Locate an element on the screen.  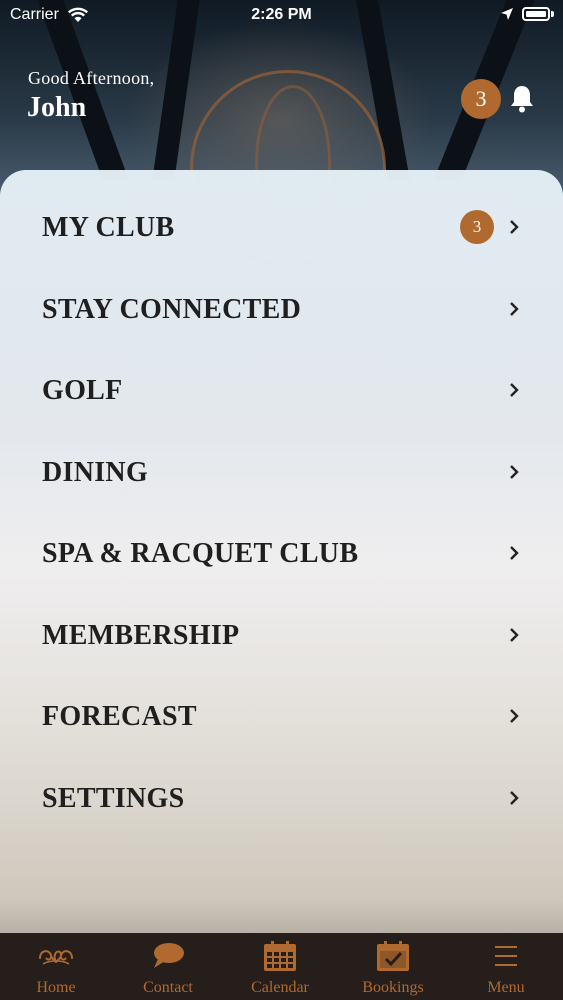
status-bar: Carrier 2:26 PM is located at coordinates (281, 16).